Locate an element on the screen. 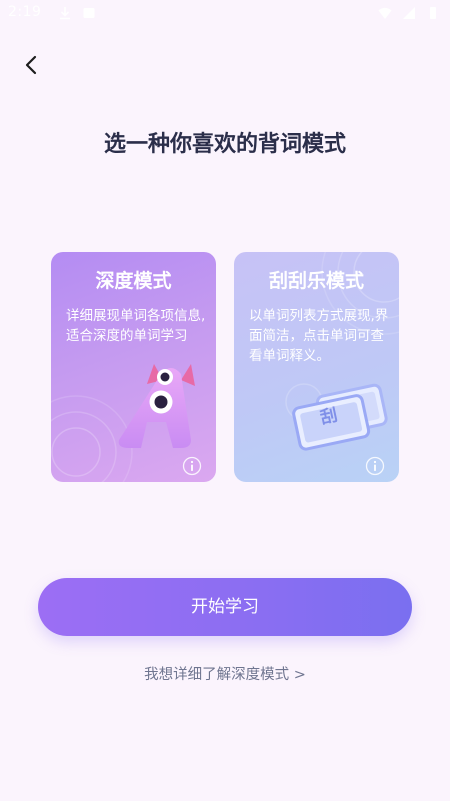 The image size is (450, 801). scratch-mode-card: 刮刮乐模式 以单词列表方式展现,界面简洁，点击单词可查看单词释义。 刮 is located at coordinates (316, 367).